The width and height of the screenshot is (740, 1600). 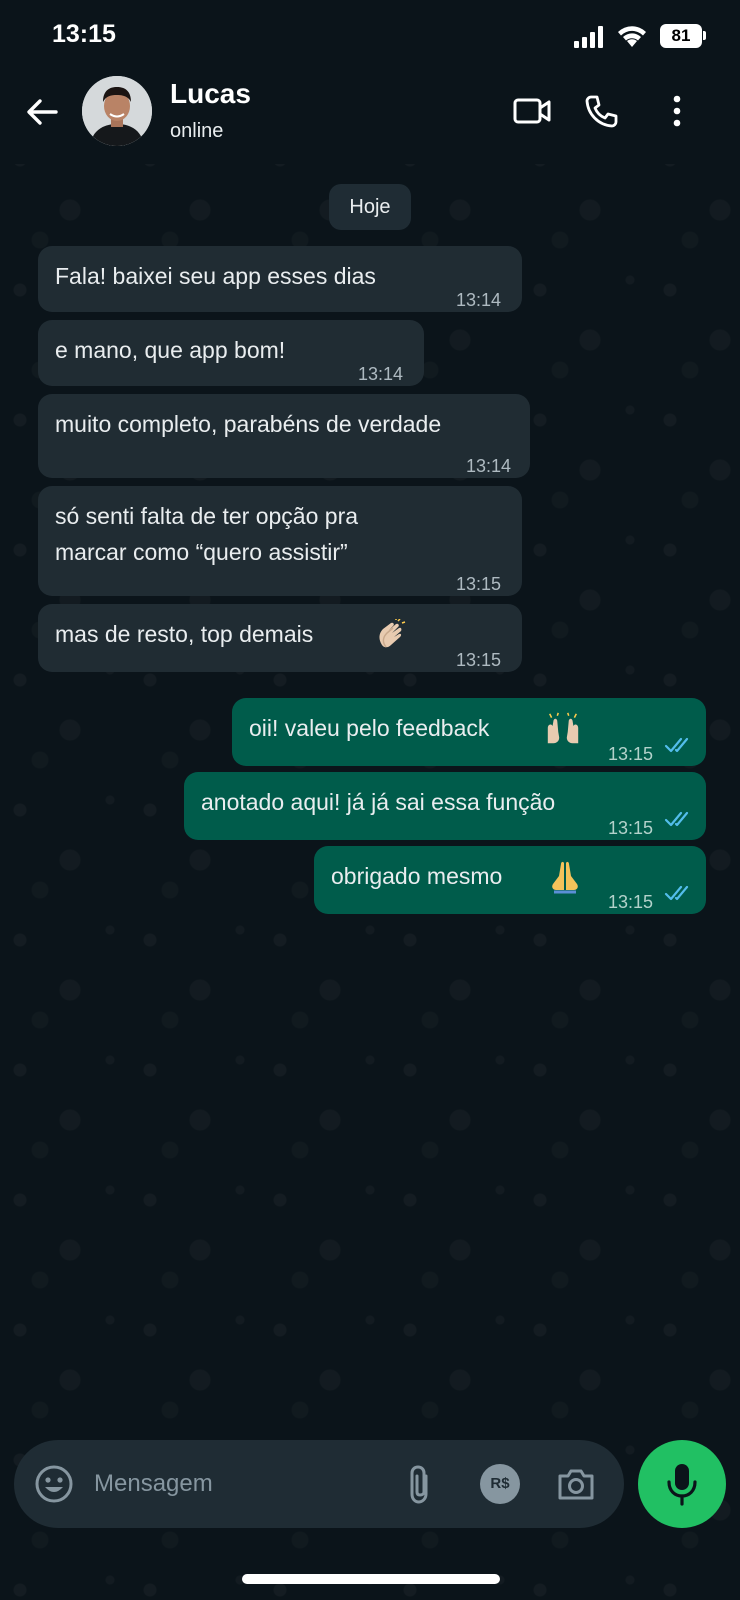 I want to click on message-input, so click(x=244, y=1484).